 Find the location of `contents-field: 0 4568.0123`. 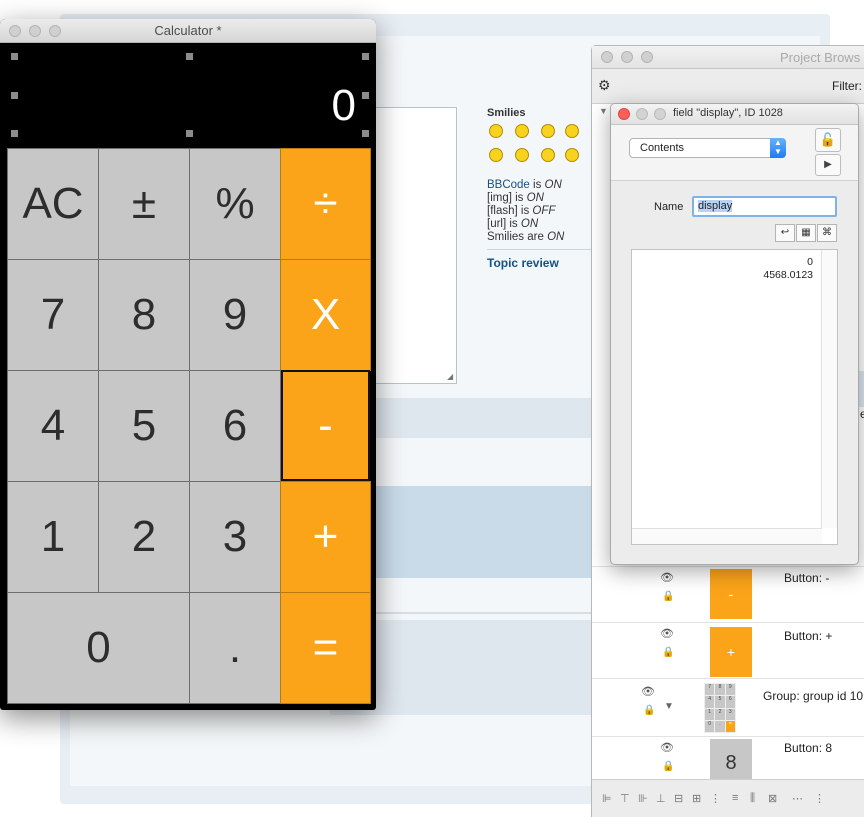

contents-field: 0 4568.0123 is located at coordinates (734, 397).